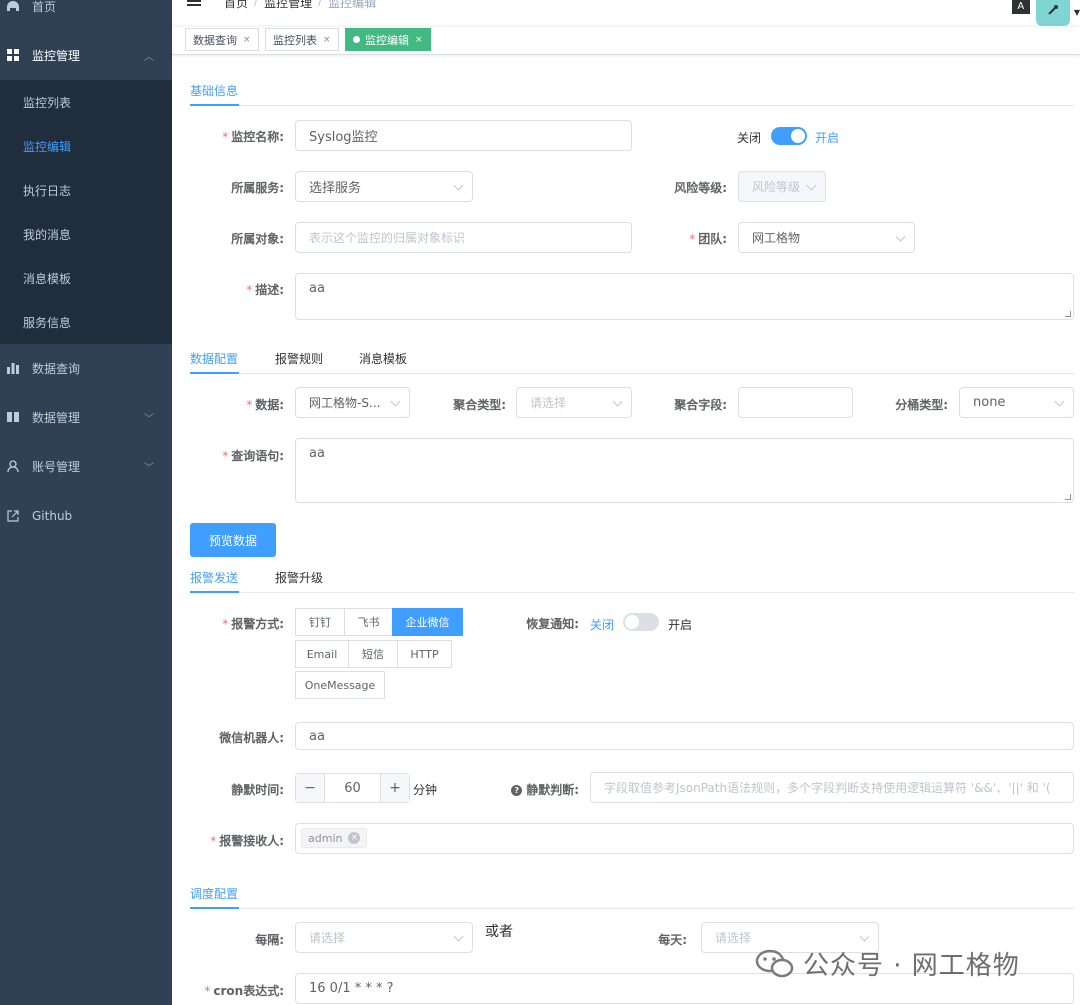  Describe the element at coordinates (749, 138) in the screenshot. I see `switch-off-label: 关闭` at that location.